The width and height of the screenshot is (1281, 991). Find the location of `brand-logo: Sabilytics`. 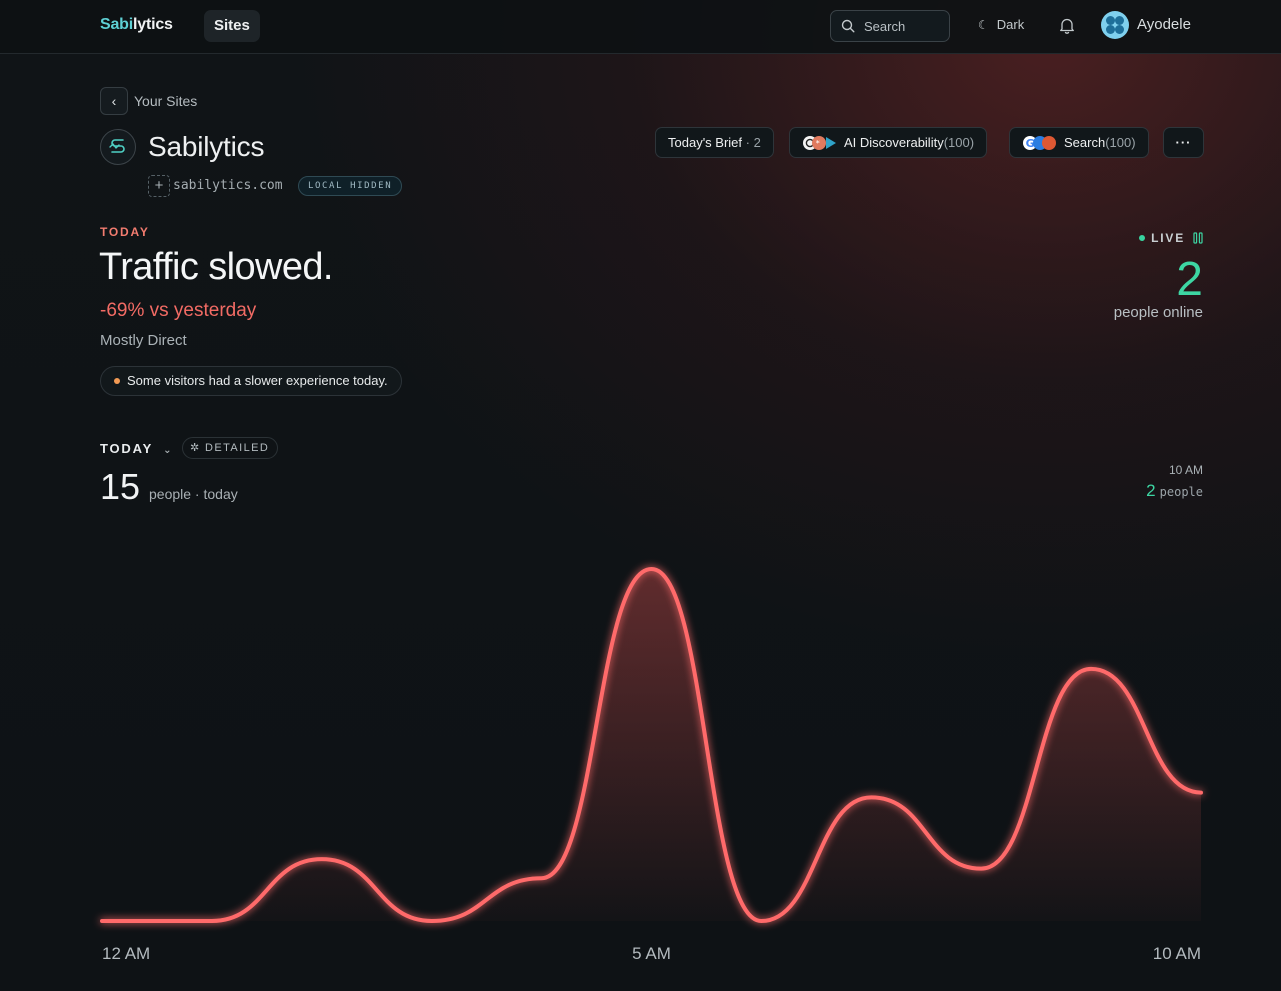

brand-logo: Sabilytics is located at coordinates (136, 25).